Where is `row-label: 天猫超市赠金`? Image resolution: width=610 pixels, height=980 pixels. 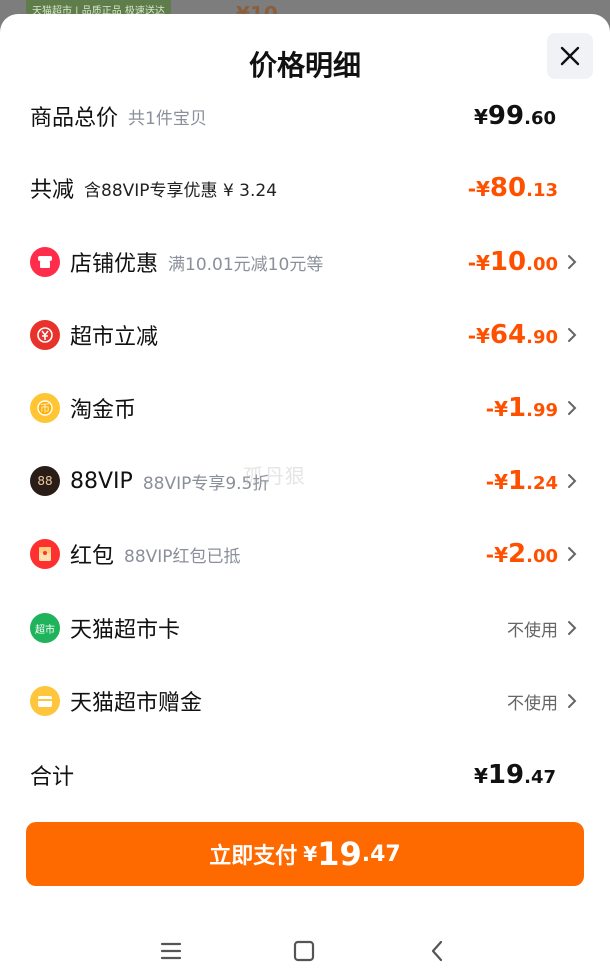
row-label: 天猫超市赠金 is located at coordinates (136, 703).